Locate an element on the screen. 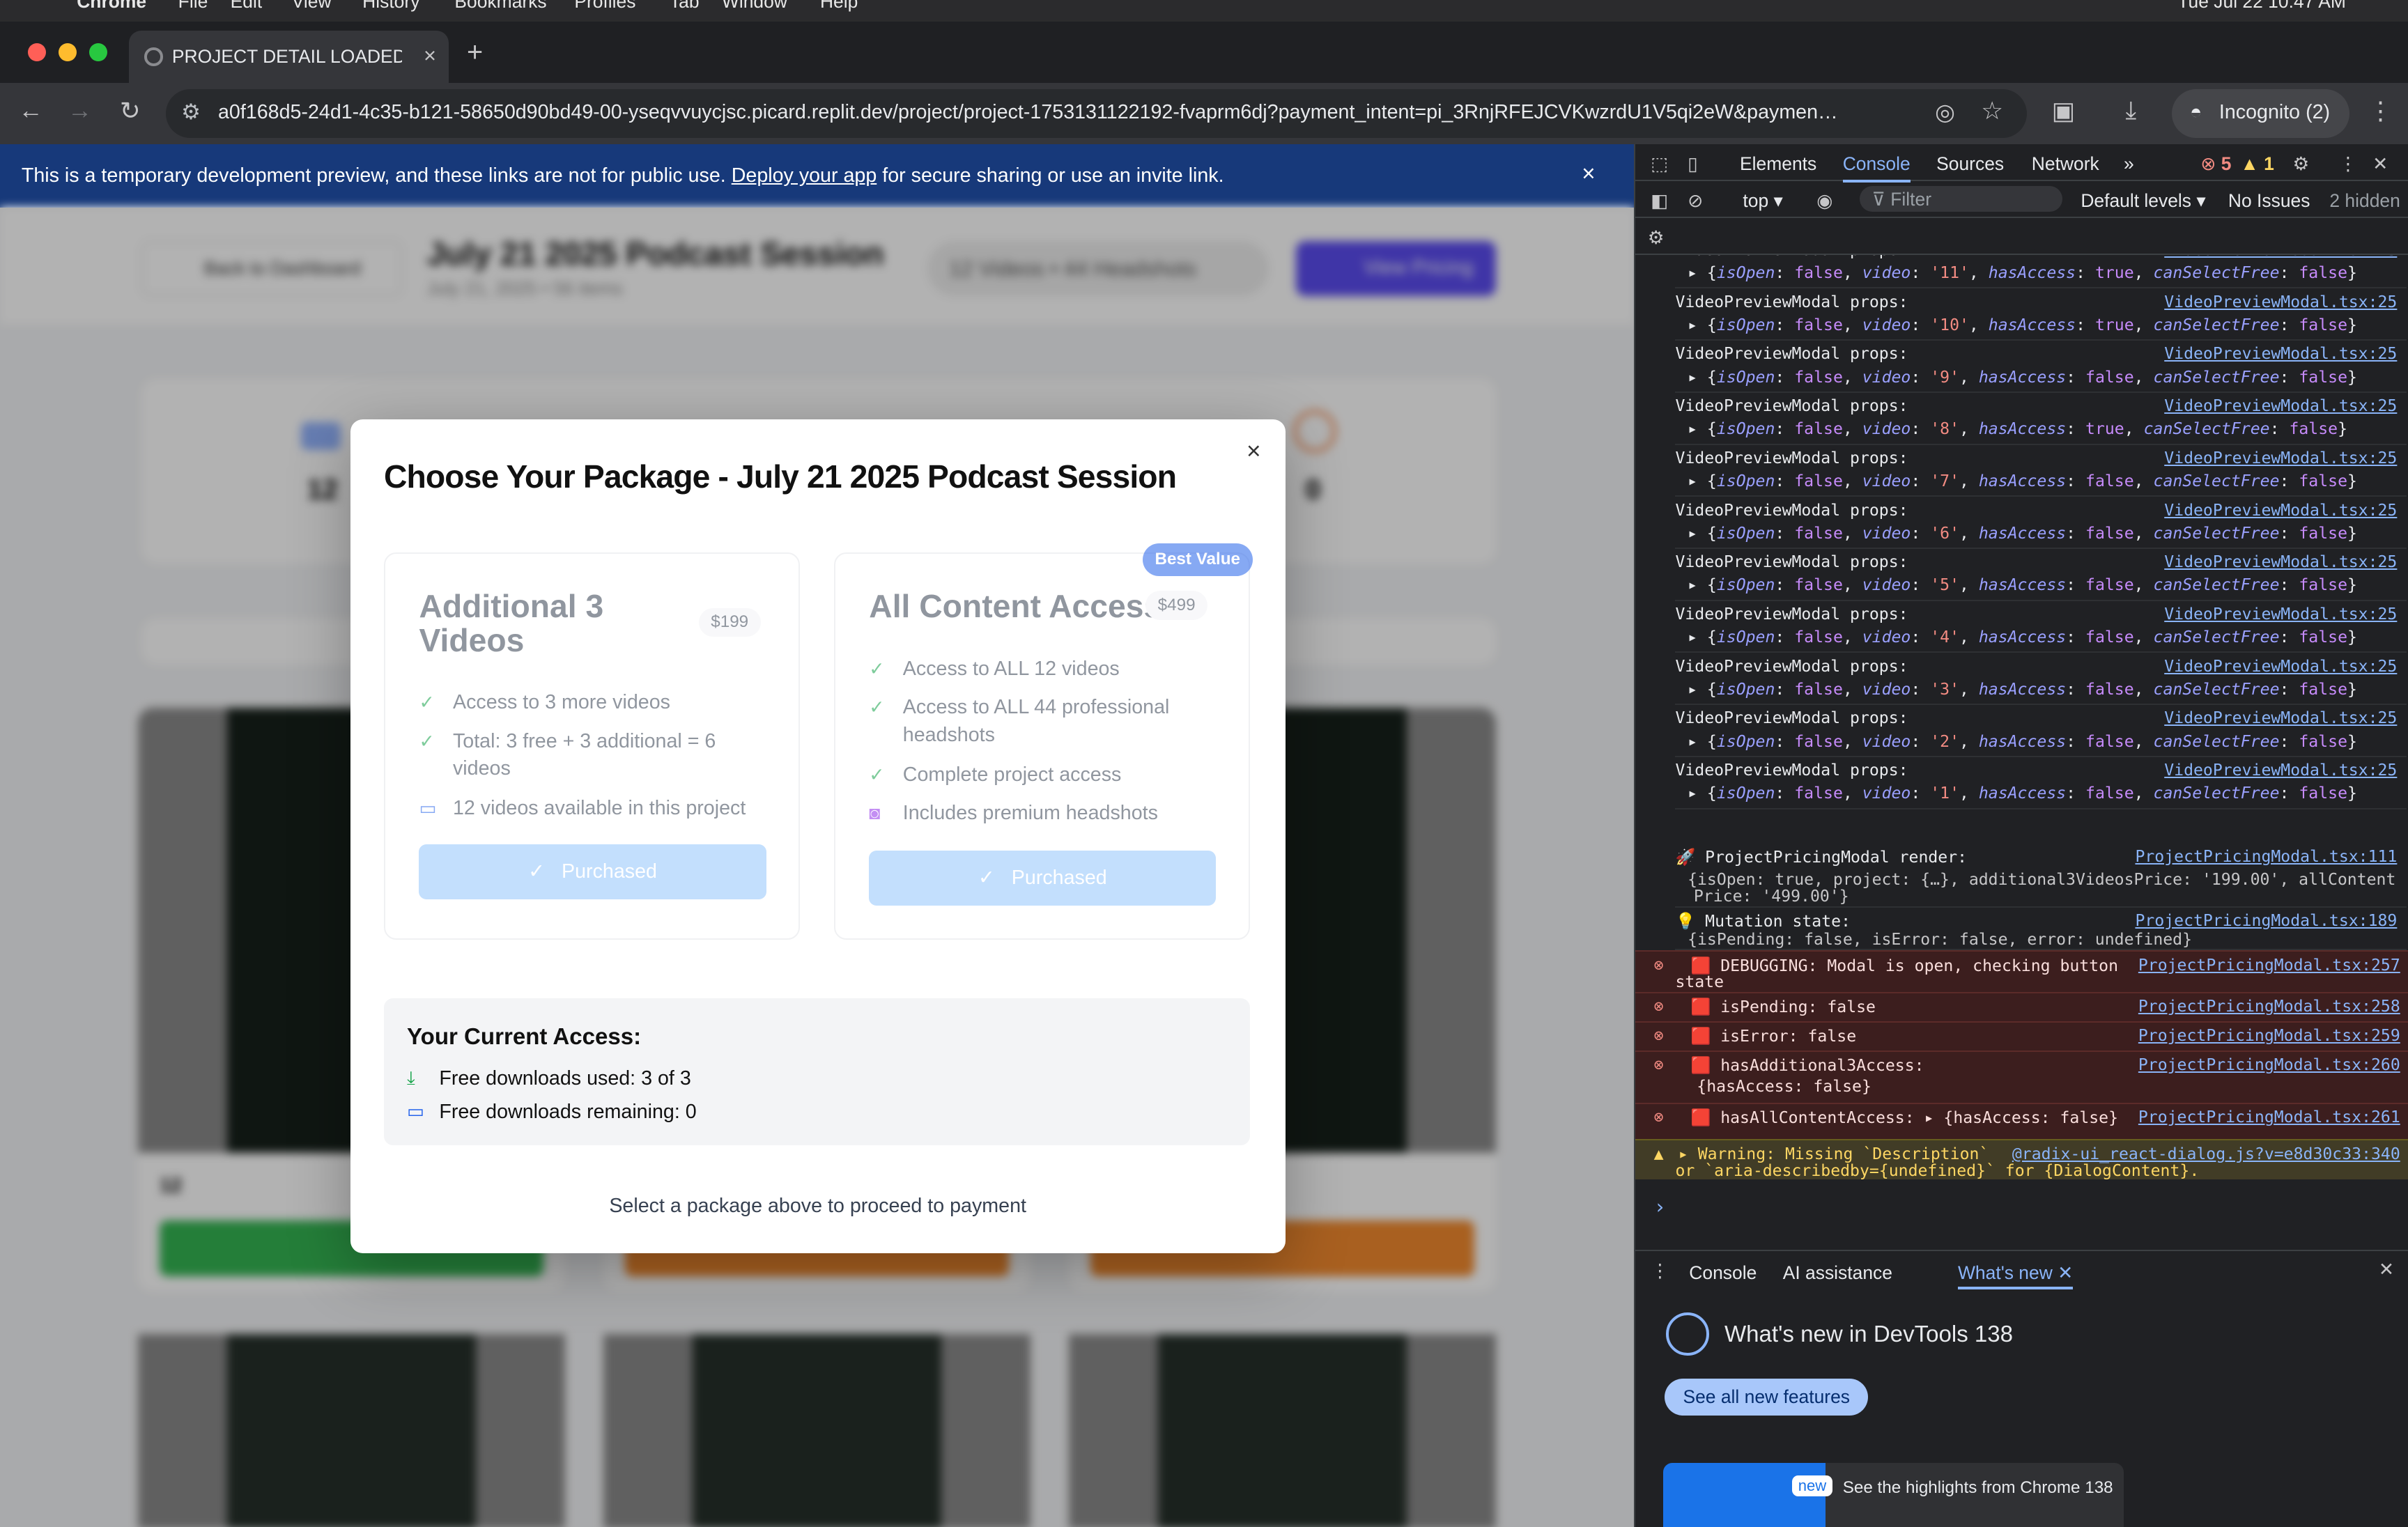 The height and width of the screenshot is (1527, 2408). tab-close-icon: × is located at coordinates (430, 55).